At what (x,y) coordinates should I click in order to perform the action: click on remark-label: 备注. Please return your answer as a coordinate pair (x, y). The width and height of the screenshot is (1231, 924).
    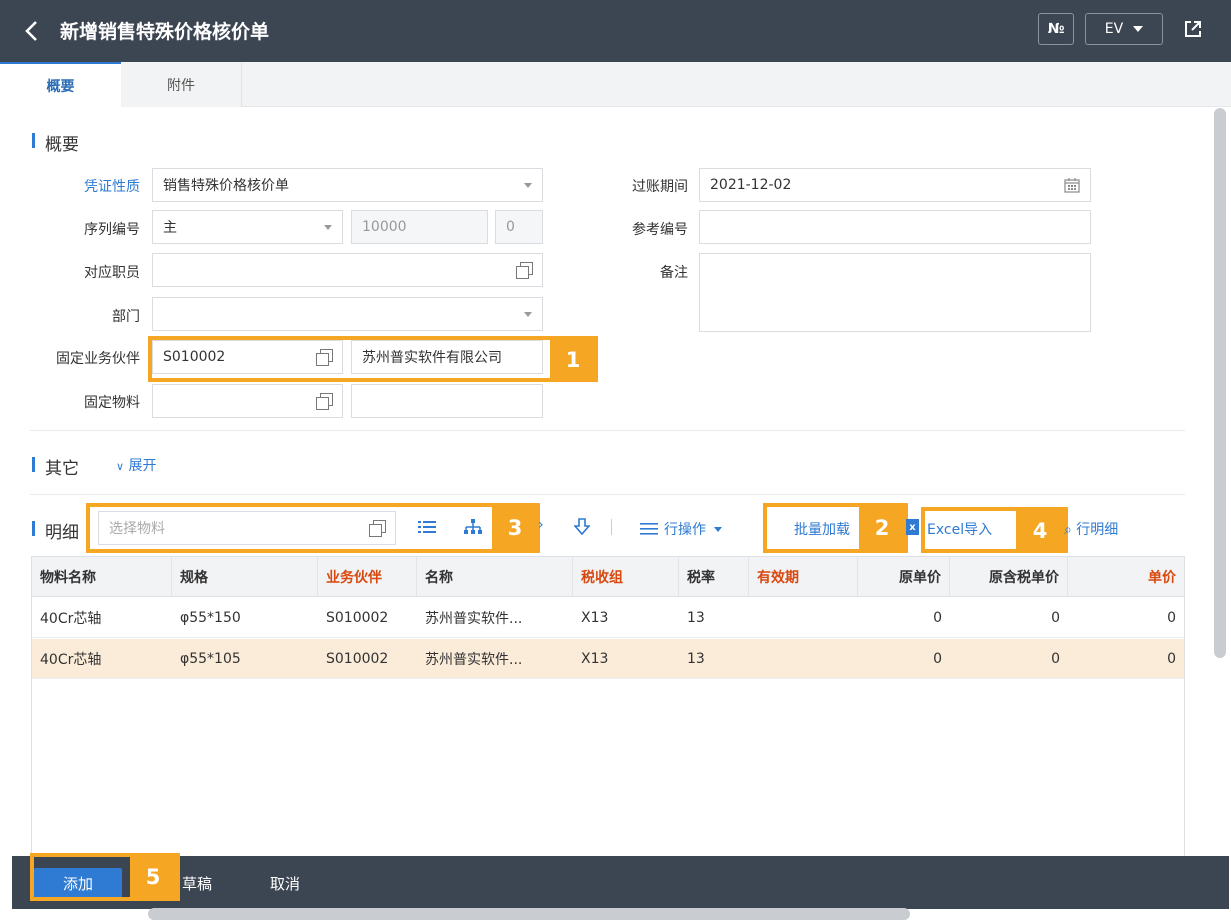
    Looking at the image, I should click on (674, 273).